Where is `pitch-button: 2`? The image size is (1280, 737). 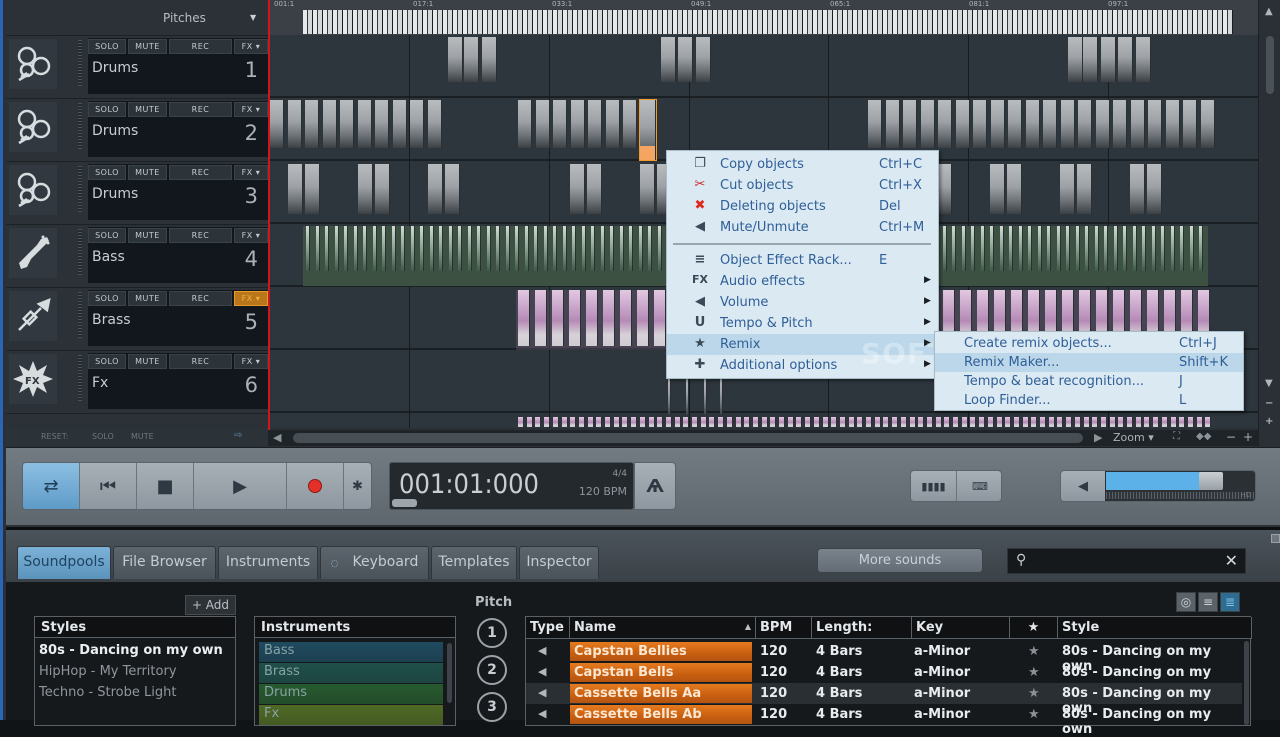
pitch-button: 2 is located at coordinates (492, 670).